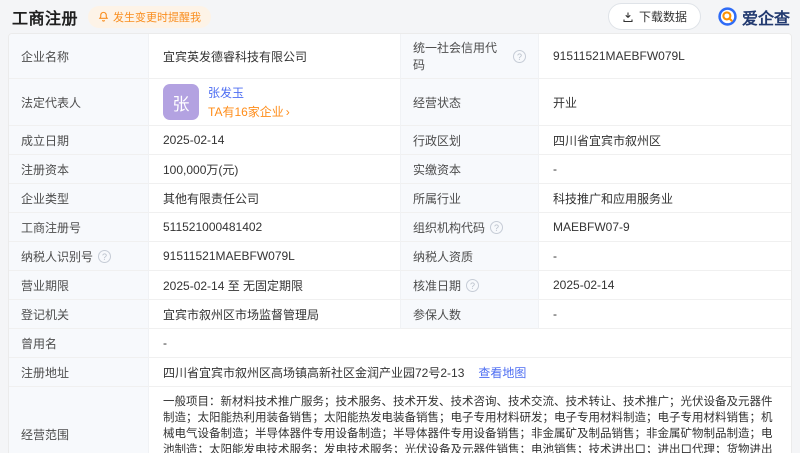 This screenshot has width=800, height=453. What do you see at coordinates (287, 111) in the screenshot?
I see `chevron-right-icon: ›` at bounding box center [287, 111].